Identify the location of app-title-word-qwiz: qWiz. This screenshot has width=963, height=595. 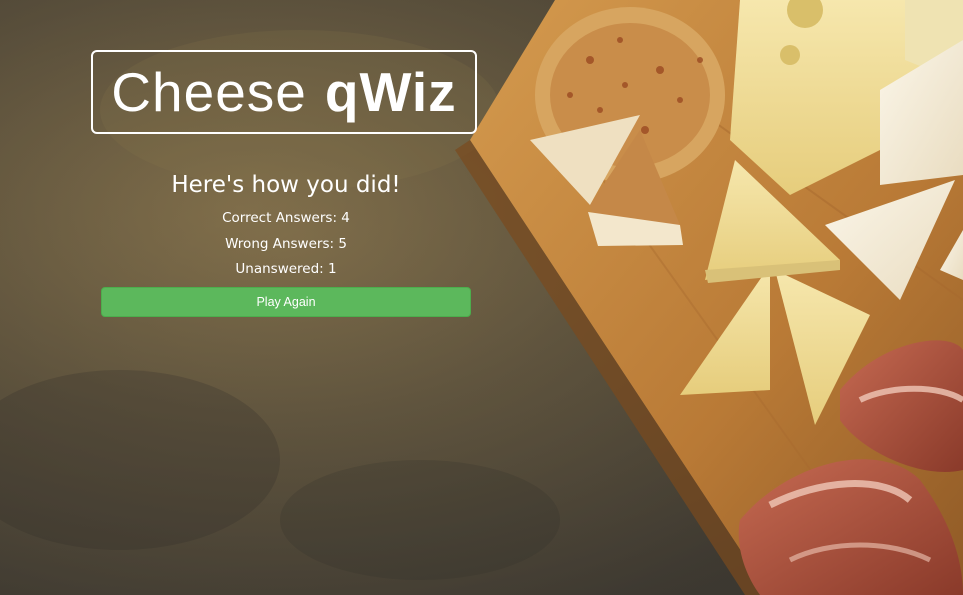
(390, 92).